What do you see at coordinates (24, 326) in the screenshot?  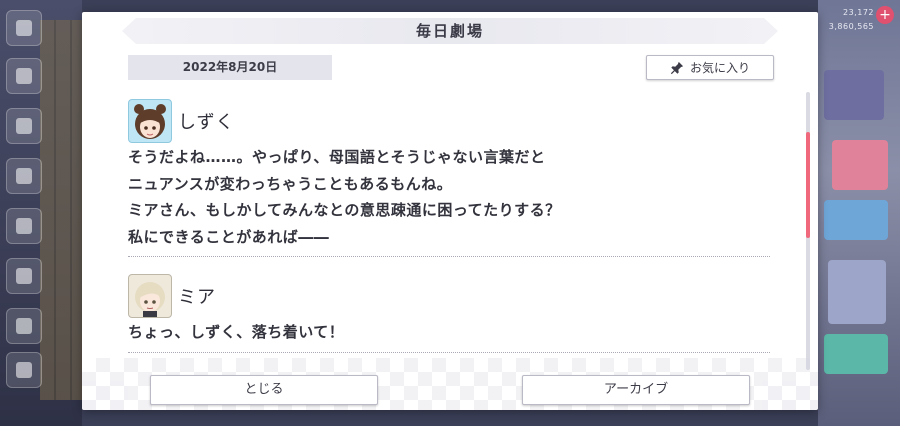 I see `fullscreen-icon` at bounding box center [24, 326].